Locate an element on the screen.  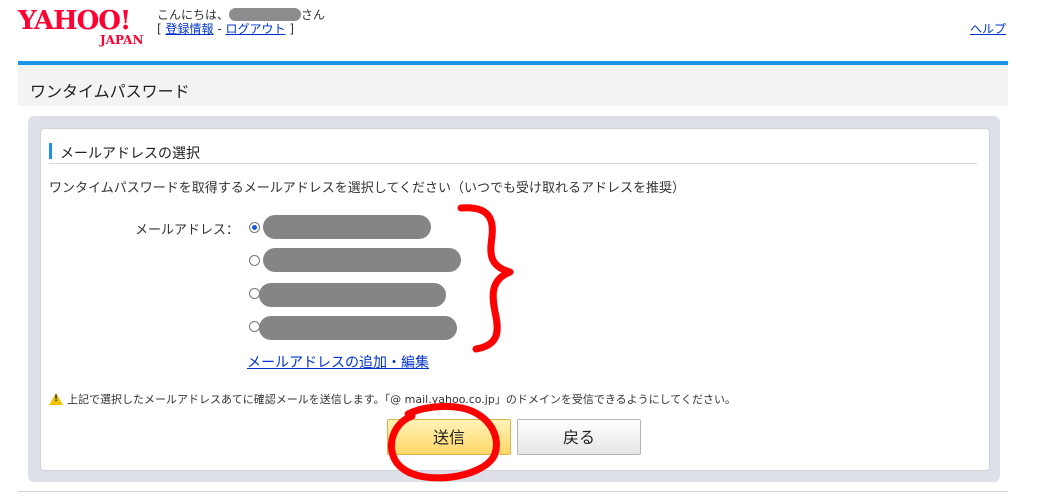
heading-accent-bar is located at coordinates (50, 151).